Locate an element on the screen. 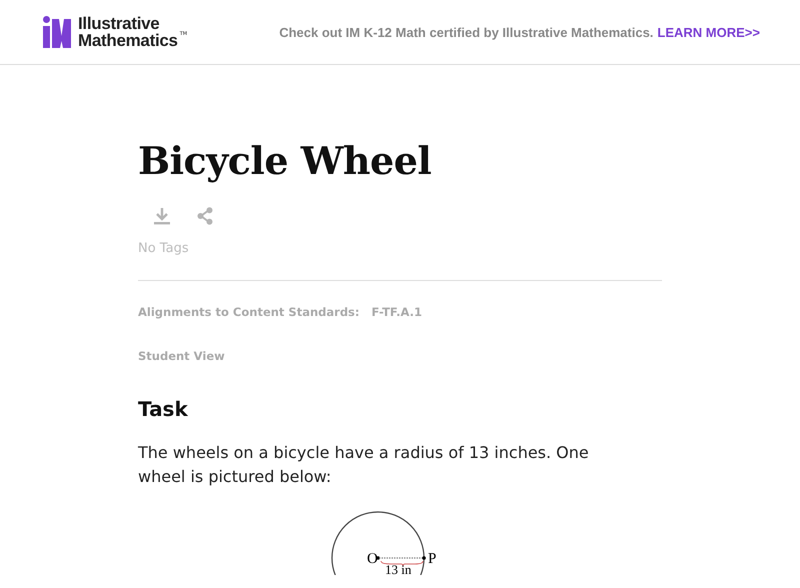  logo-mark-icon is located at coordinates (57, 32).